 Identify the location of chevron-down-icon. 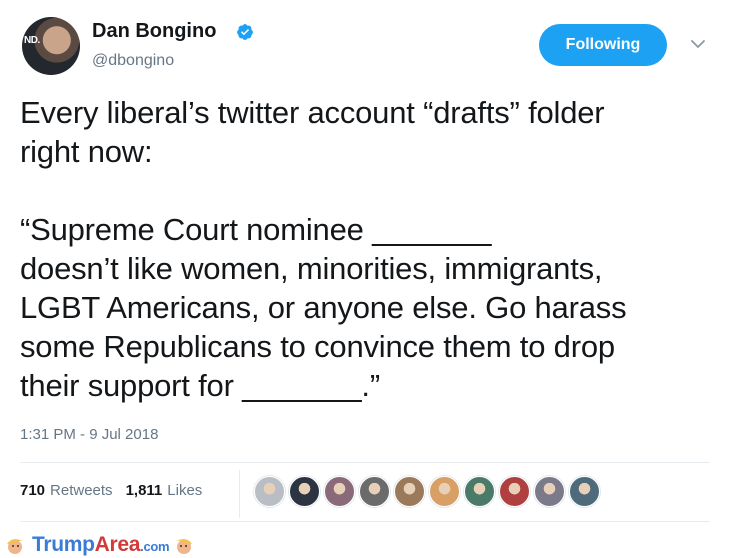
(698, 44).